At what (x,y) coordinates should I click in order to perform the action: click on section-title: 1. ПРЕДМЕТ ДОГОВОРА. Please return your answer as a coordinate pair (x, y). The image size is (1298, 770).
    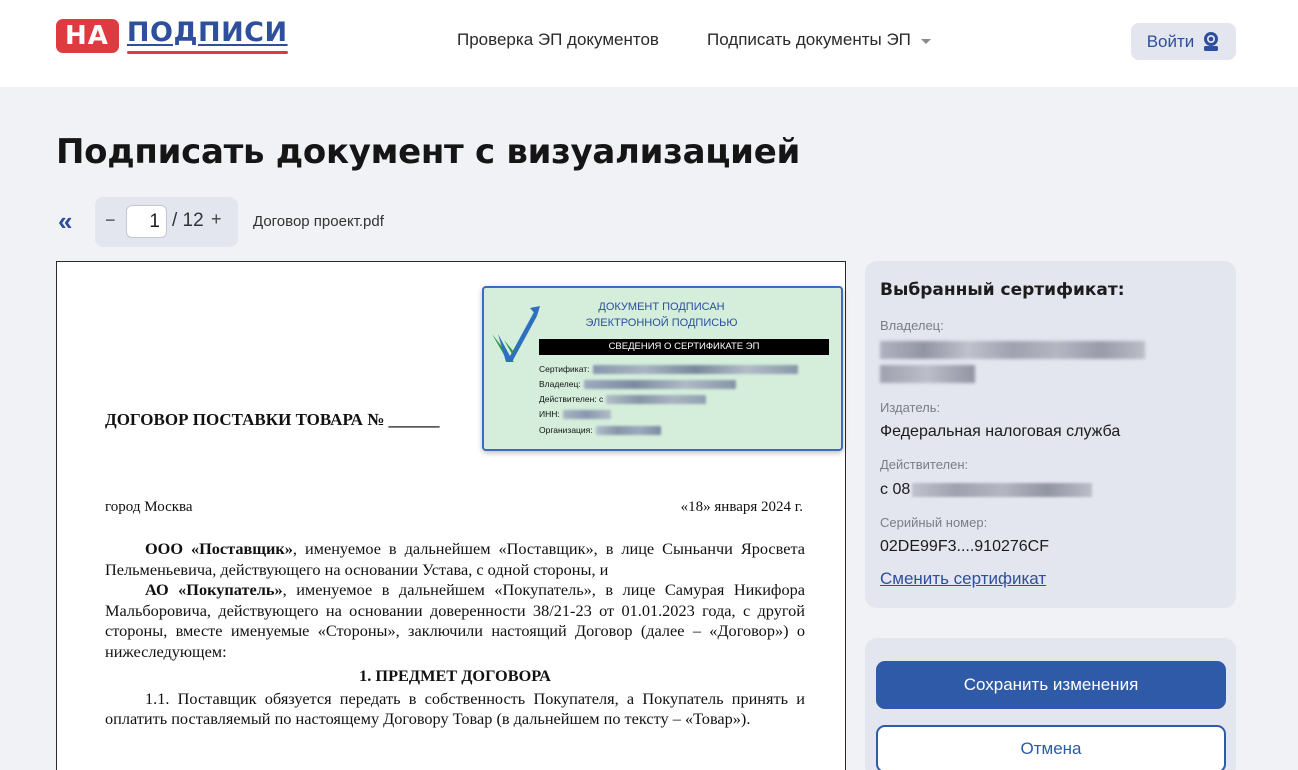
    Looking at the image, I should click on (455, 675).